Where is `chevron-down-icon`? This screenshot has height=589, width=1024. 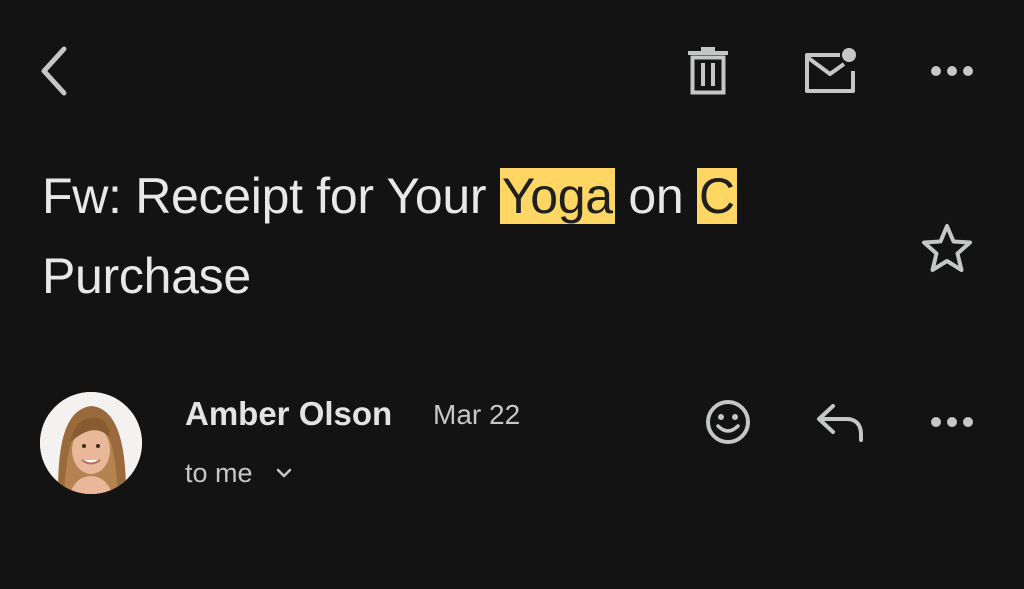
chevron-down-icon is located at coordinates (284, 473).